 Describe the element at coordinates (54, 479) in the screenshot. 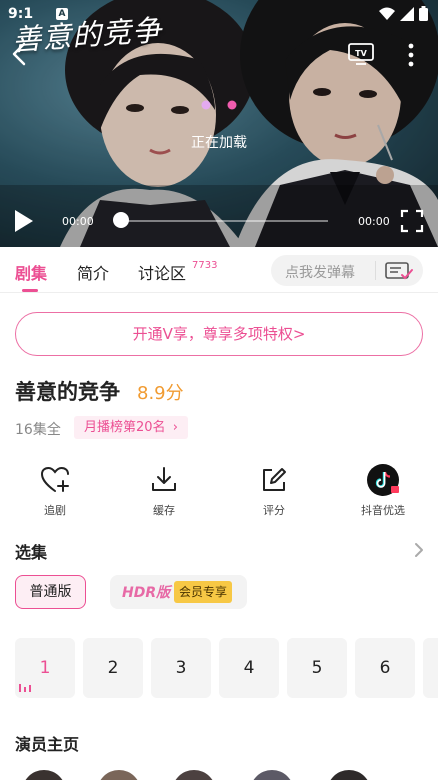

I see `heart-plus-icon` at that location.